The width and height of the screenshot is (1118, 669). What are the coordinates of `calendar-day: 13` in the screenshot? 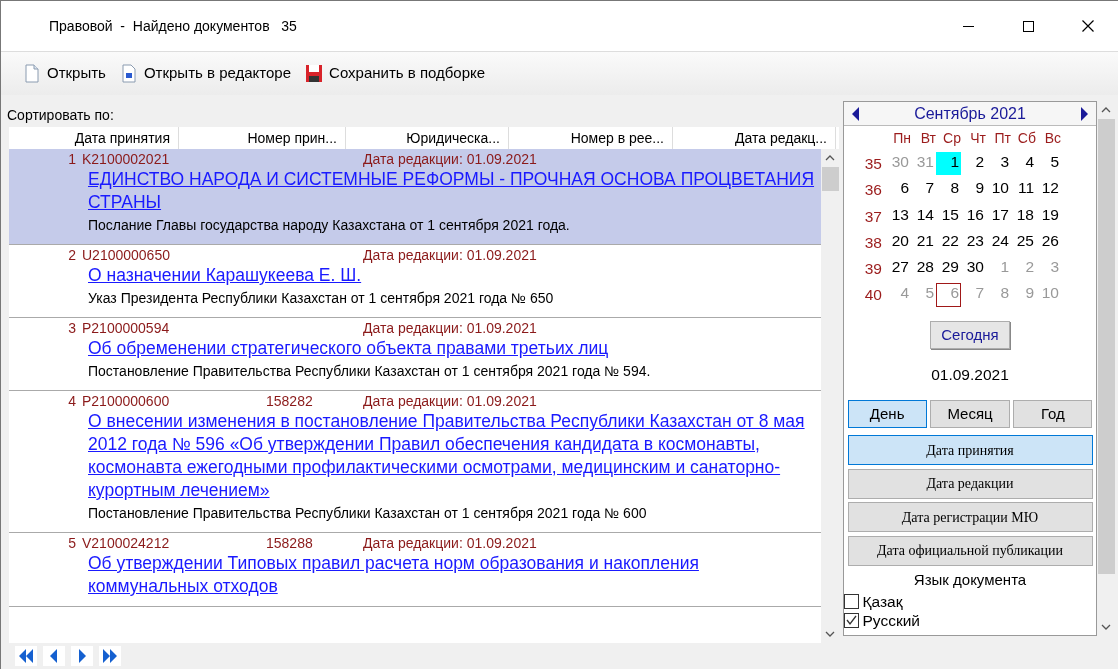 It's located at (898, 216).